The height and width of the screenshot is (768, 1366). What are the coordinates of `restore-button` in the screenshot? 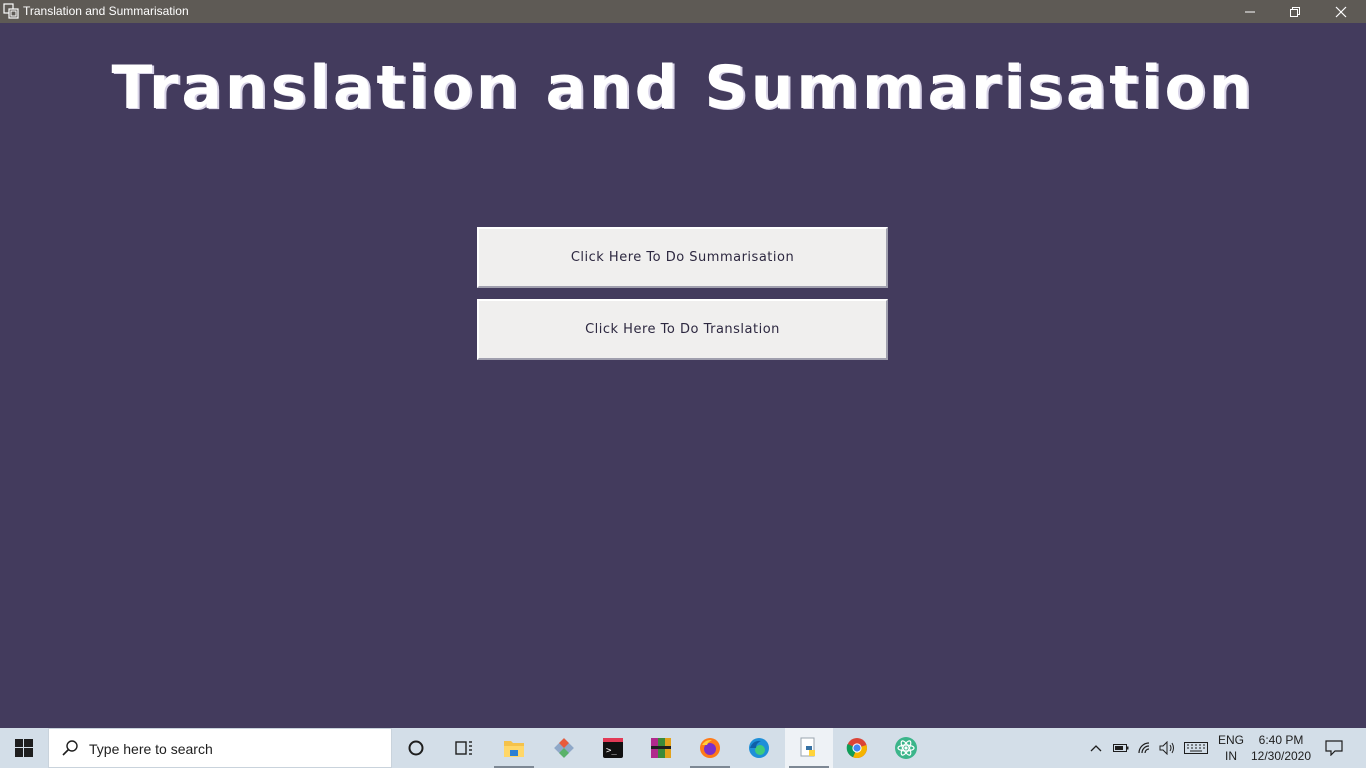 It's located at (1295, 11).